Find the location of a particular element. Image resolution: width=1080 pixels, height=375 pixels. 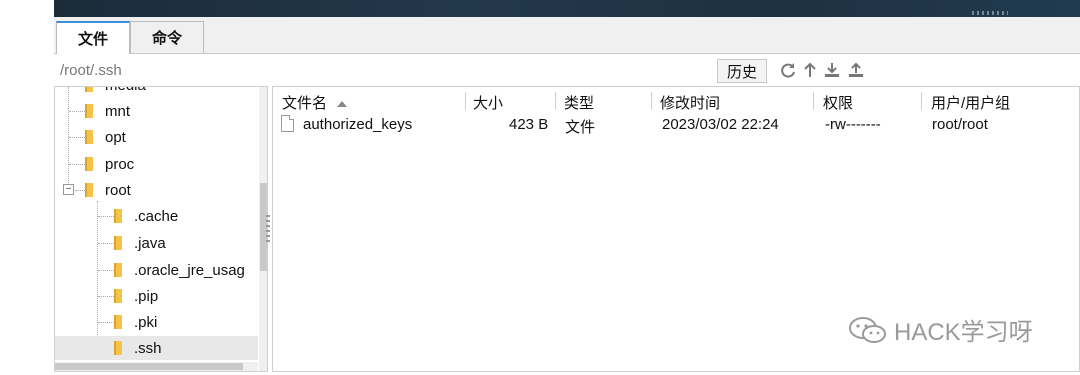

tree-item-label: .ssh is located at coordinates (148, 348).